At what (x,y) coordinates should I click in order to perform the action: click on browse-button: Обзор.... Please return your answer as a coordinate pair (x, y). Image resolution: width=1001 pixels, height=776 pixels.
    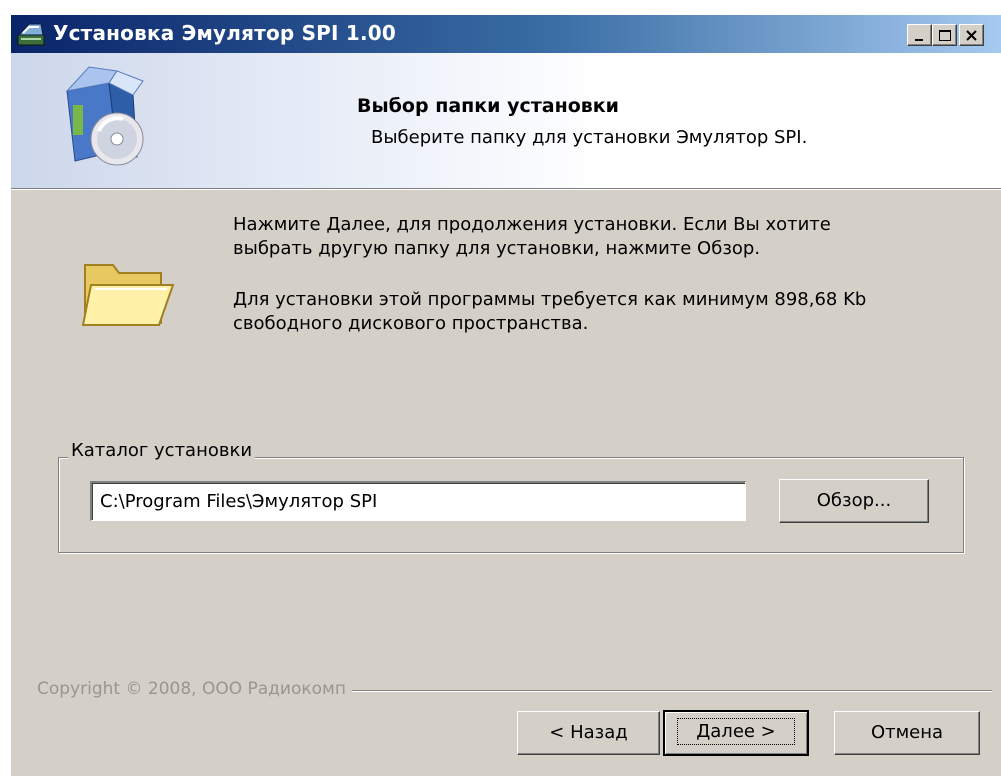
    Looking at the image, I should click on (854, 501).